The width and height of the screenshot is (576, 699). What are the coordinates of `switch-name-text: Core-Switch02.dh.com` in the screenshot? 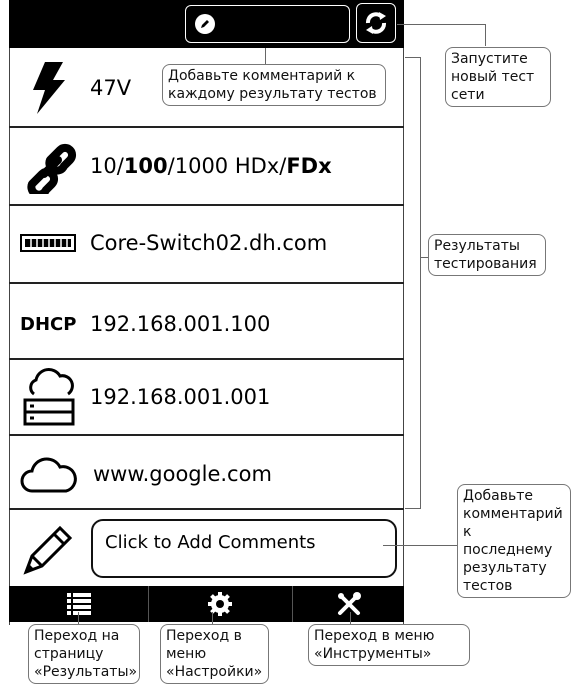 It's located at (209, 243).